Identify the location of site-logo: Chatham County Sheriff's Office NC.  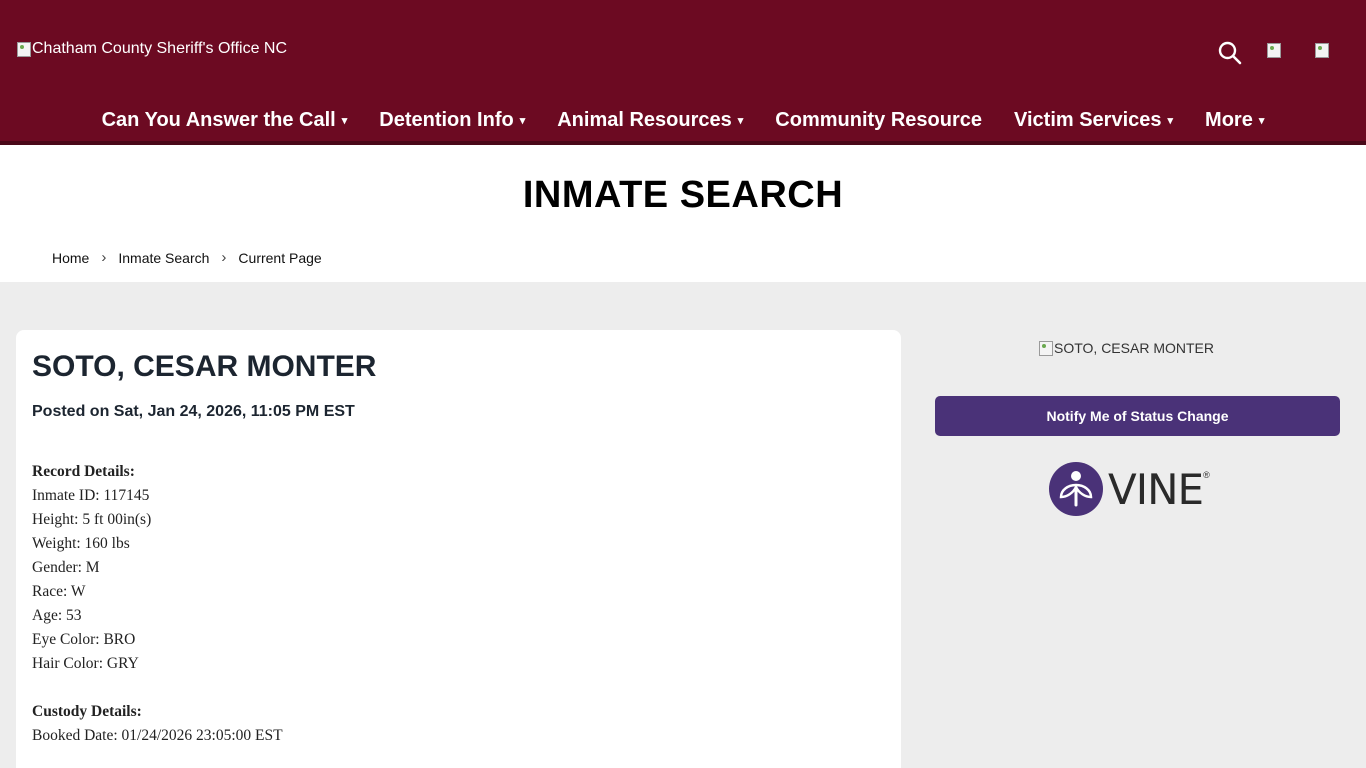
(151, 49).